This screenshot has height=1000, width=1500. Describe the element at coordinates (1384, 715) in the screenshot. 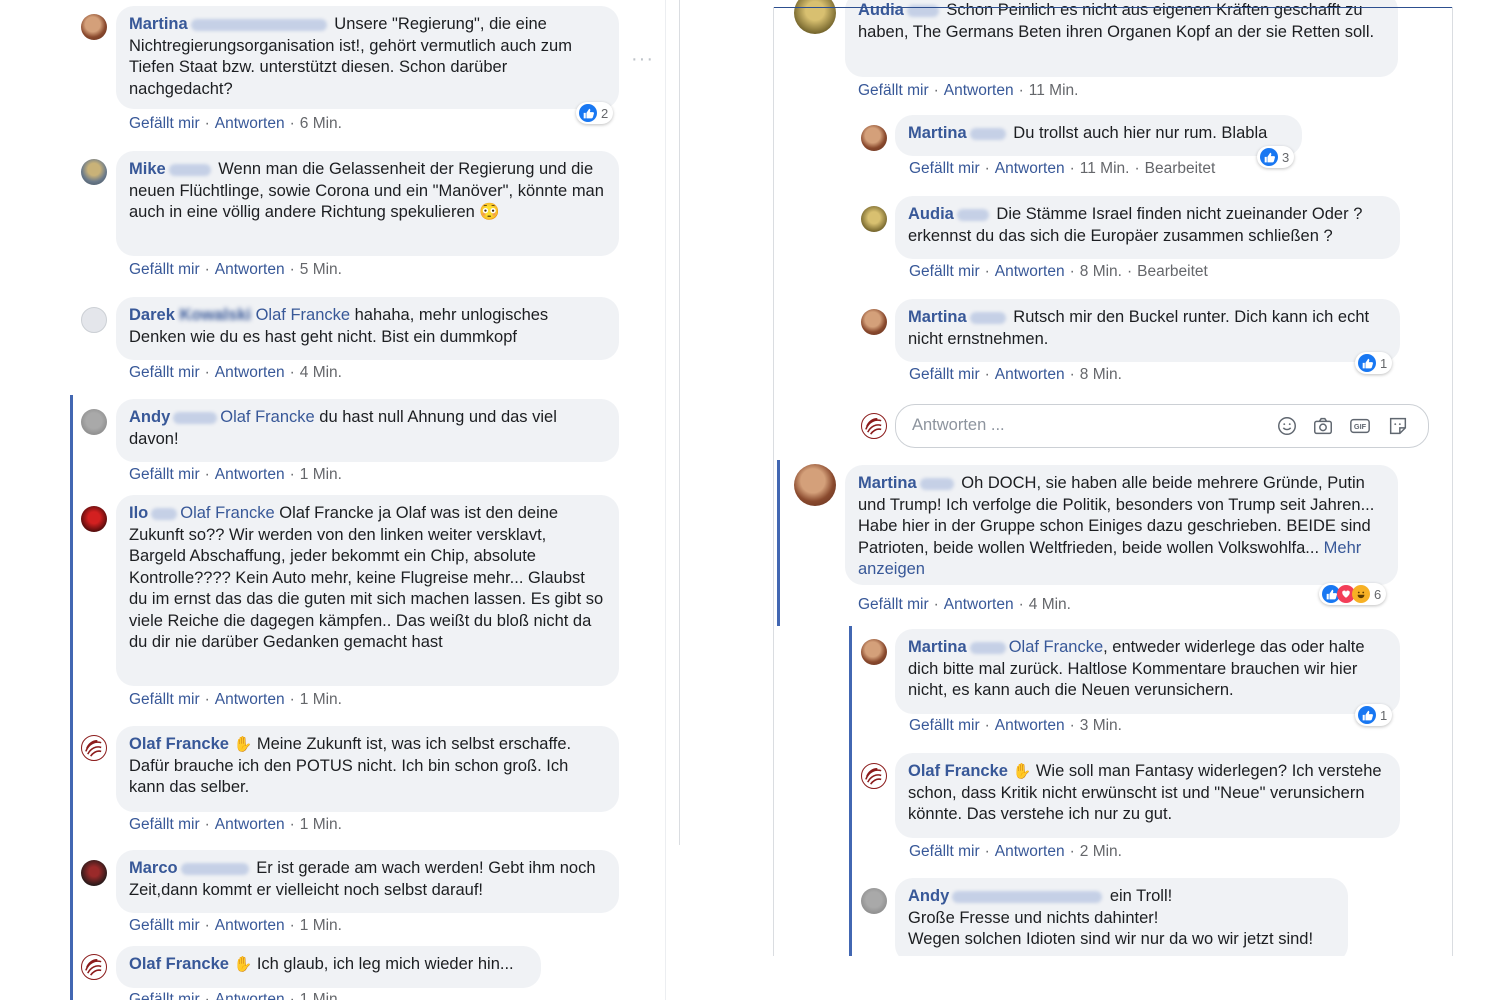

I see `reaction-number: 1` at that location.